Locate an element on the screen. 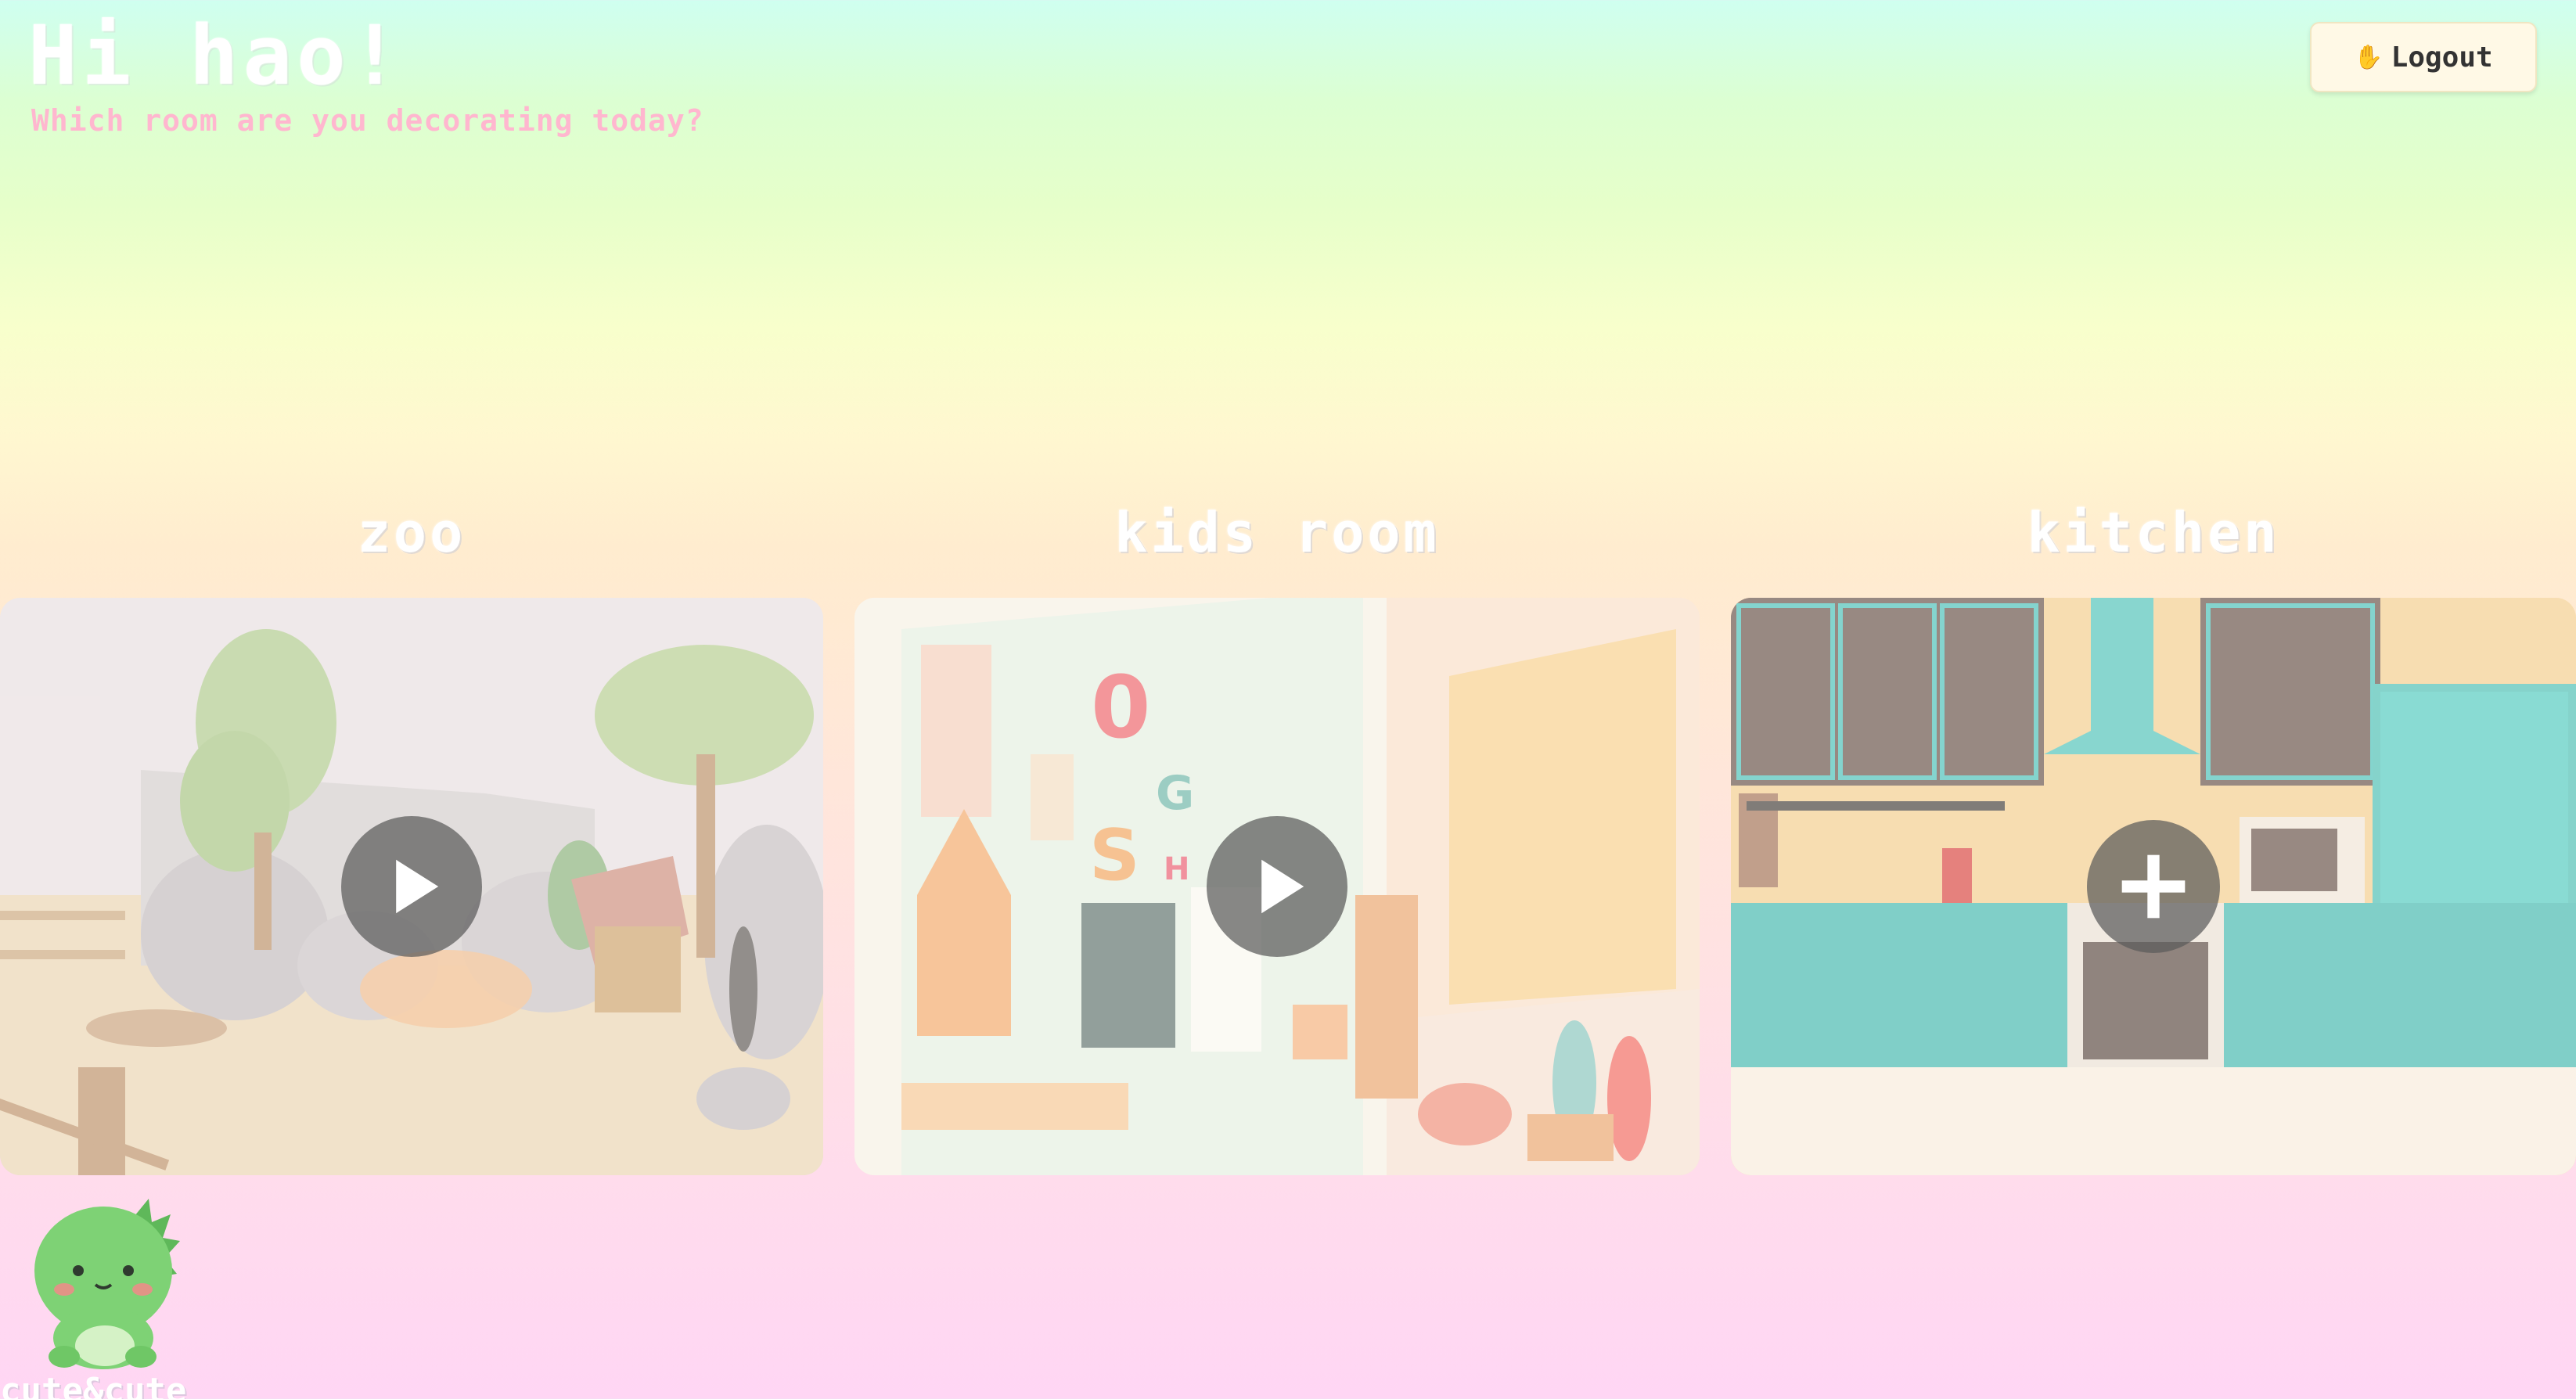  waving-hand-icon: ✋ is located at coordinates (2369, 57).